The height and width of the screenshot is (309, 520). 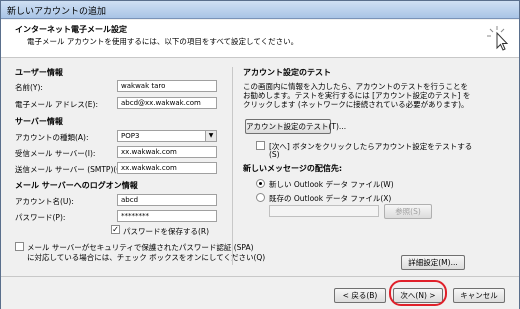 What do you see at coordinates (167, 200) in the screenshot?
I see `account-name-input: abcd` at bounding box center [167, 200].